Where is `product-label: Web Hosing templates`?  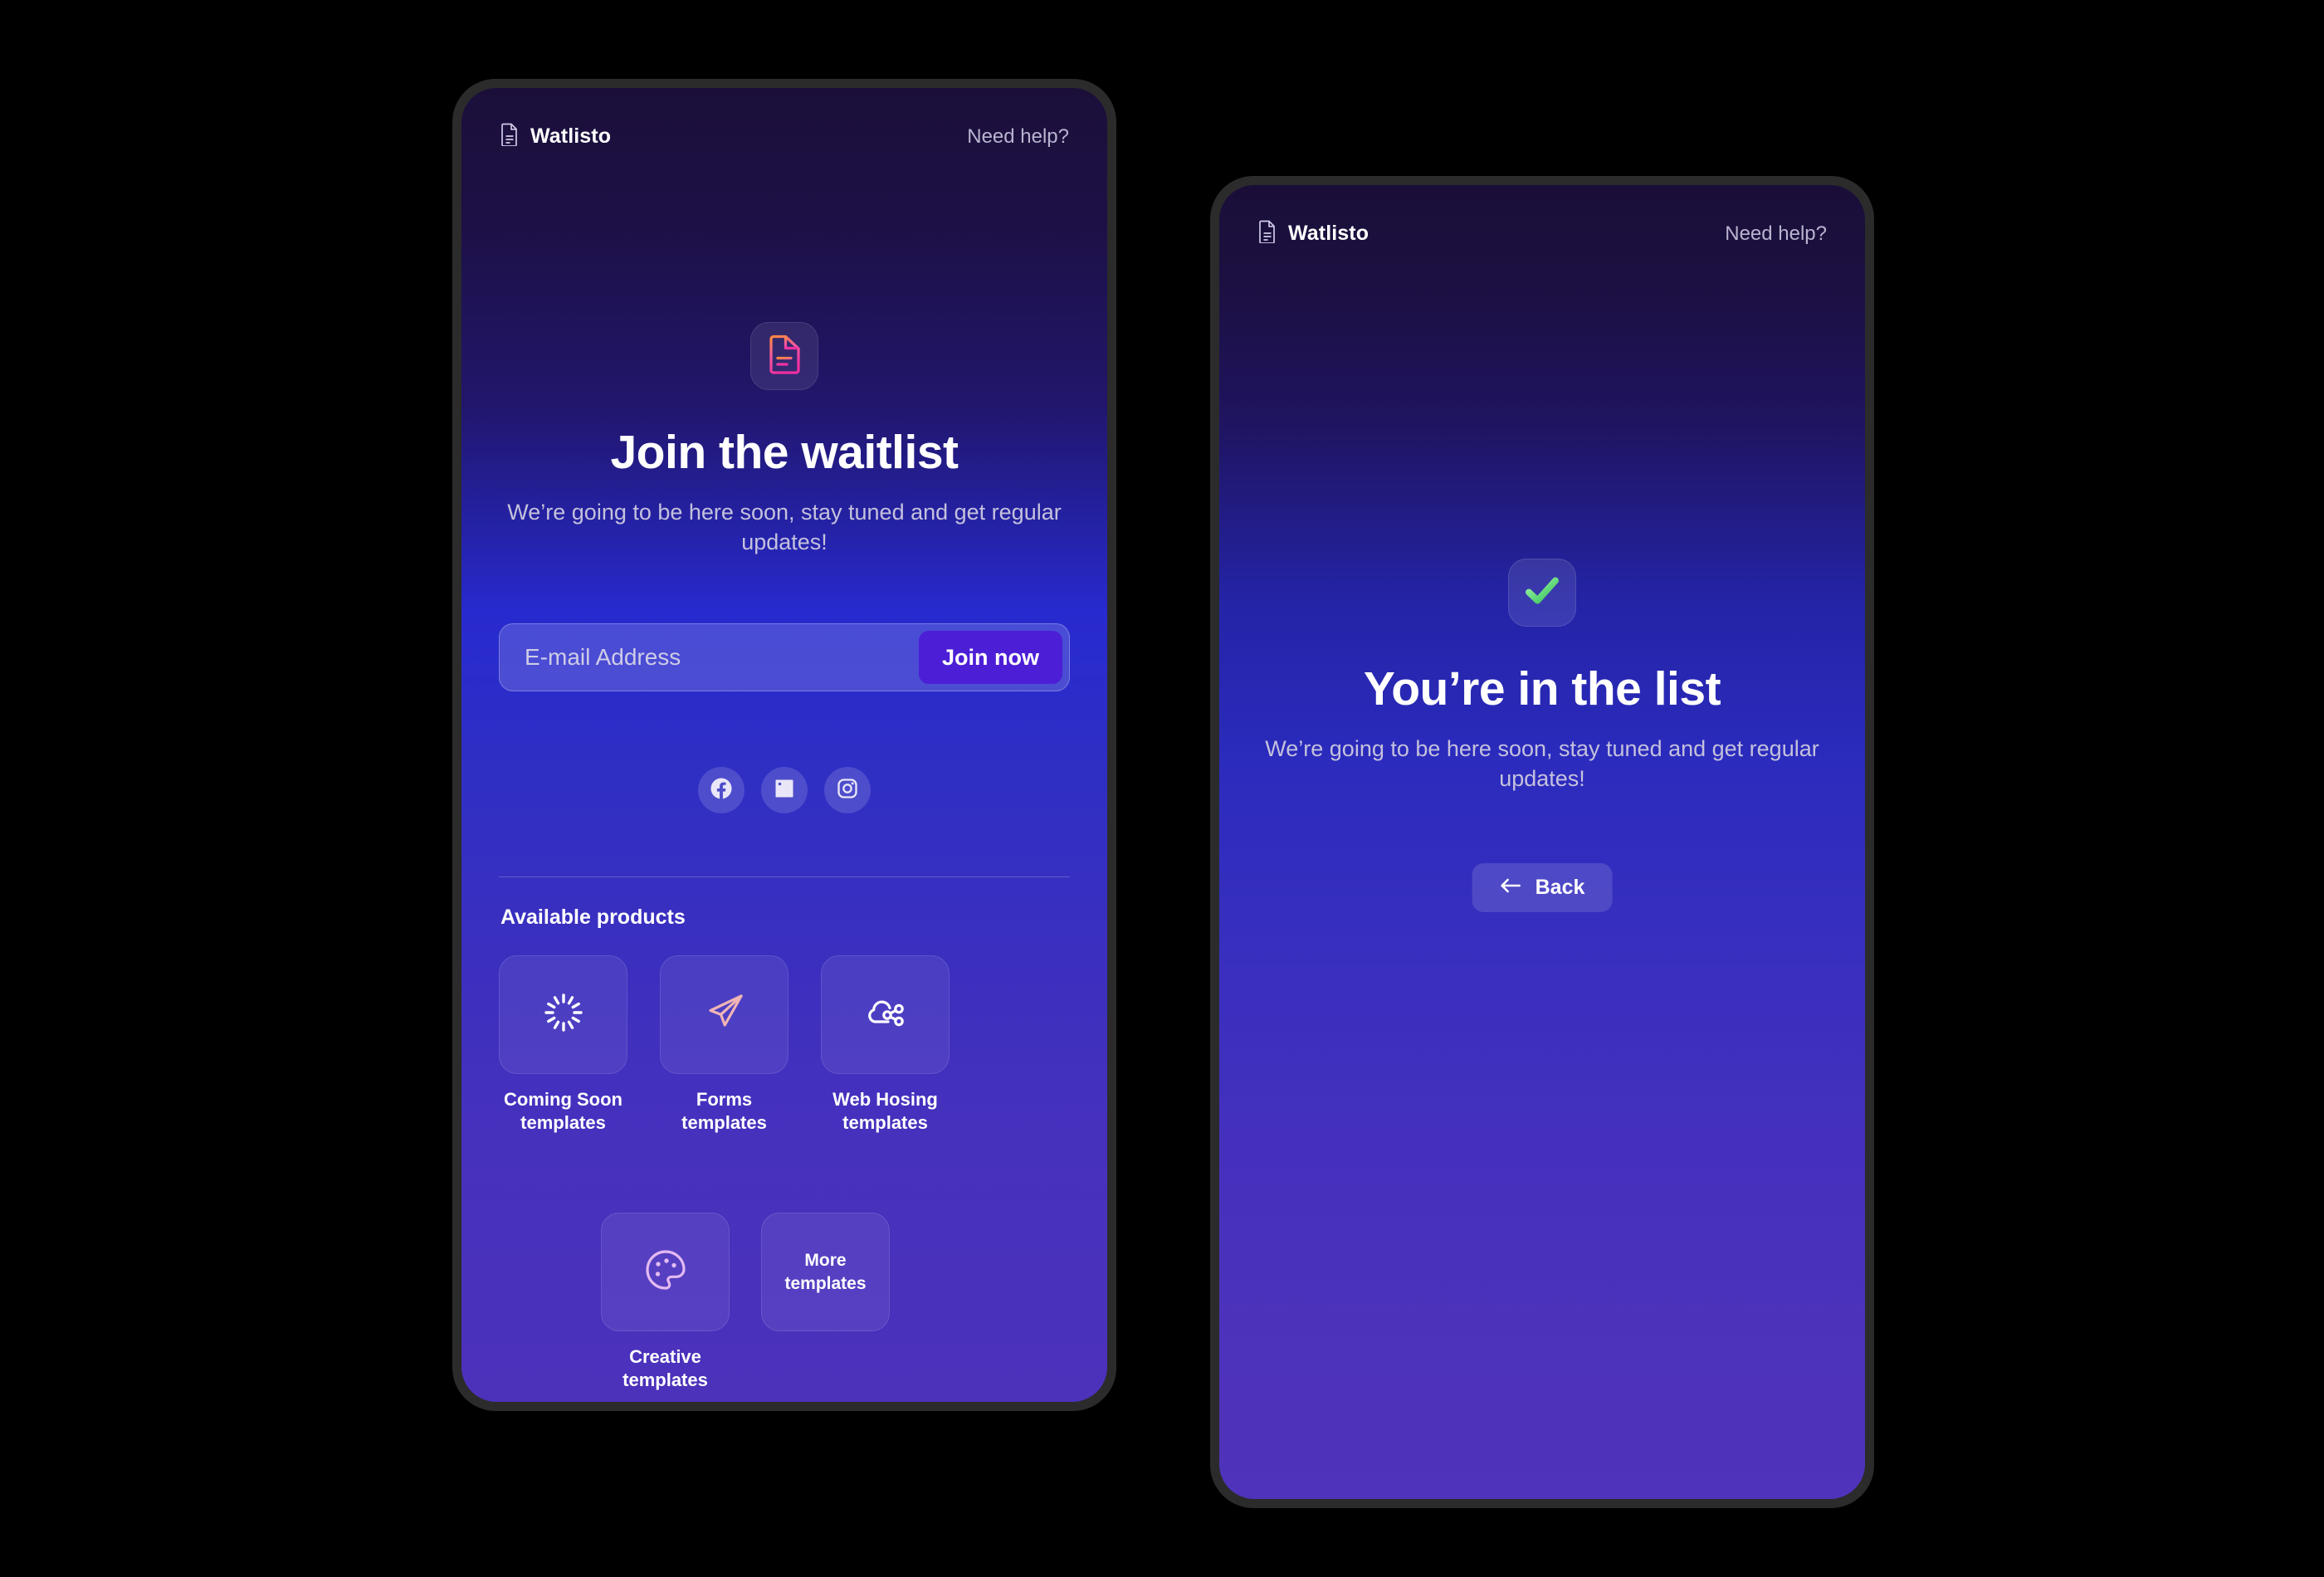
product-label: Web Hosing templates is located at coordinates (886, 1111).